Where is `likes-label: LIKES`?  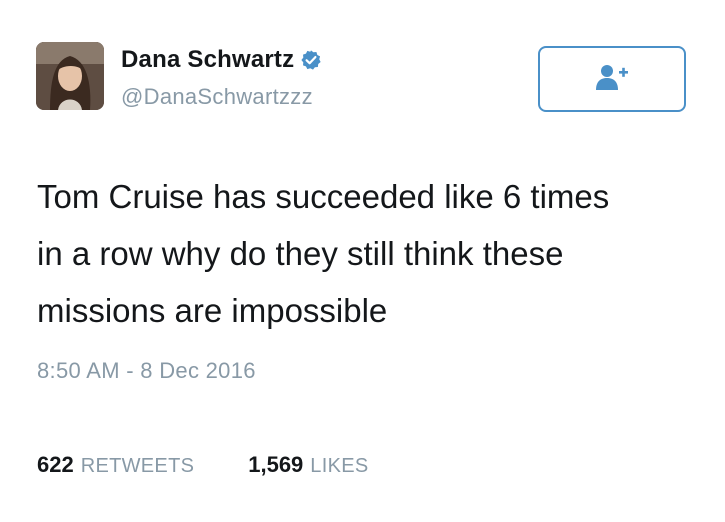
likes-label: LIKES is located at coordinates (339, 466).